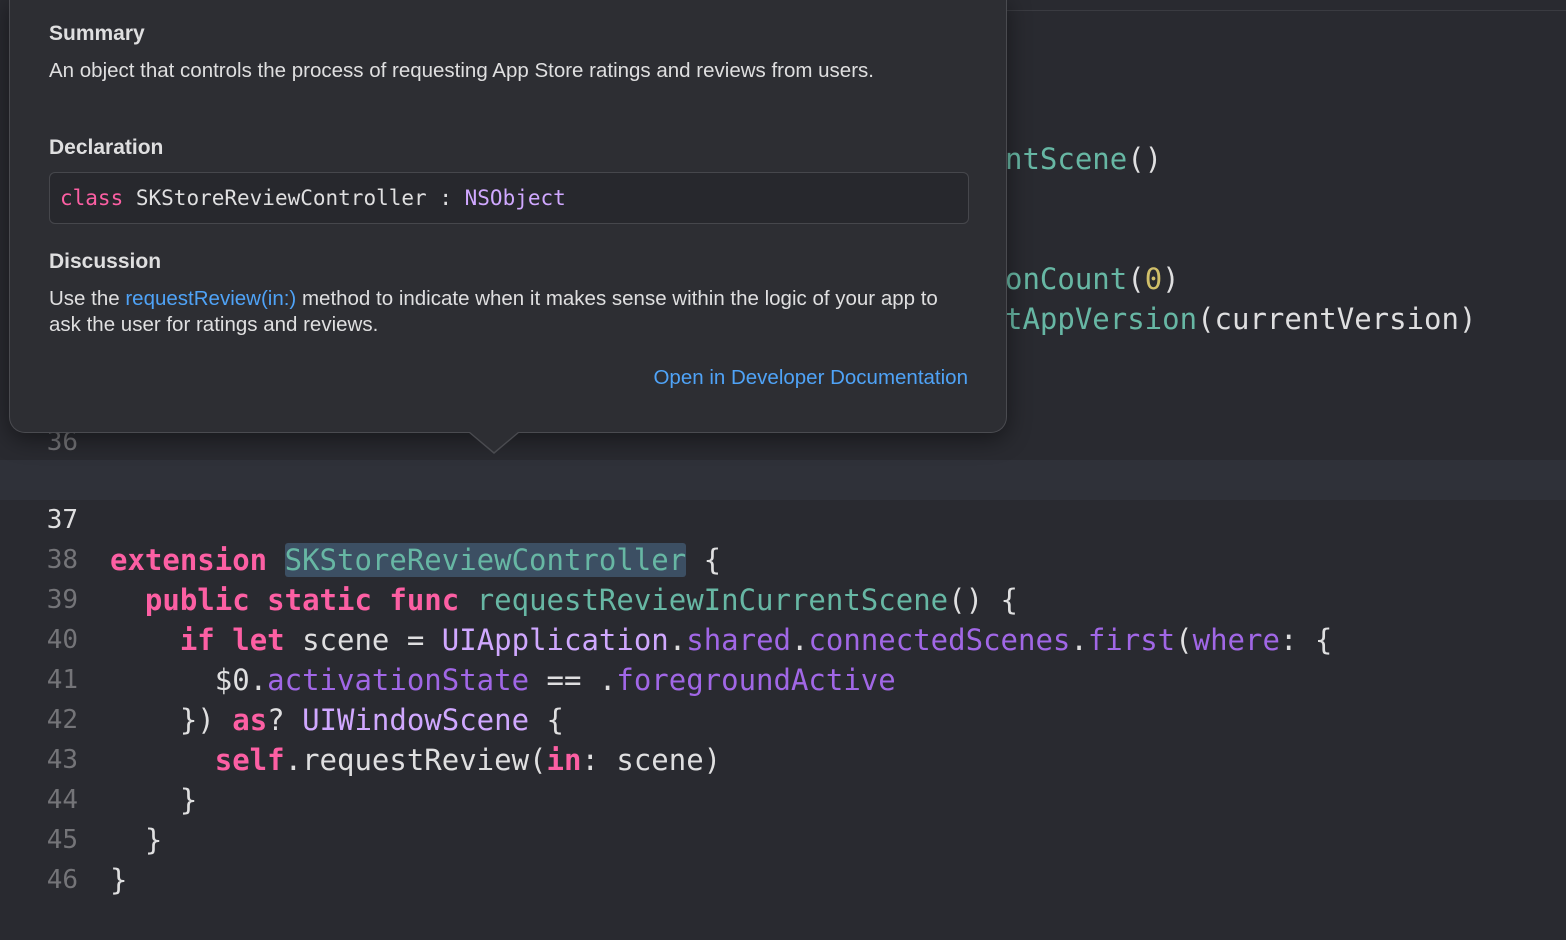  What do you see at coordinates (105, 261) in the screenshot?
I see `discussion-heading: Discussion` at bounding box center [105, 261].